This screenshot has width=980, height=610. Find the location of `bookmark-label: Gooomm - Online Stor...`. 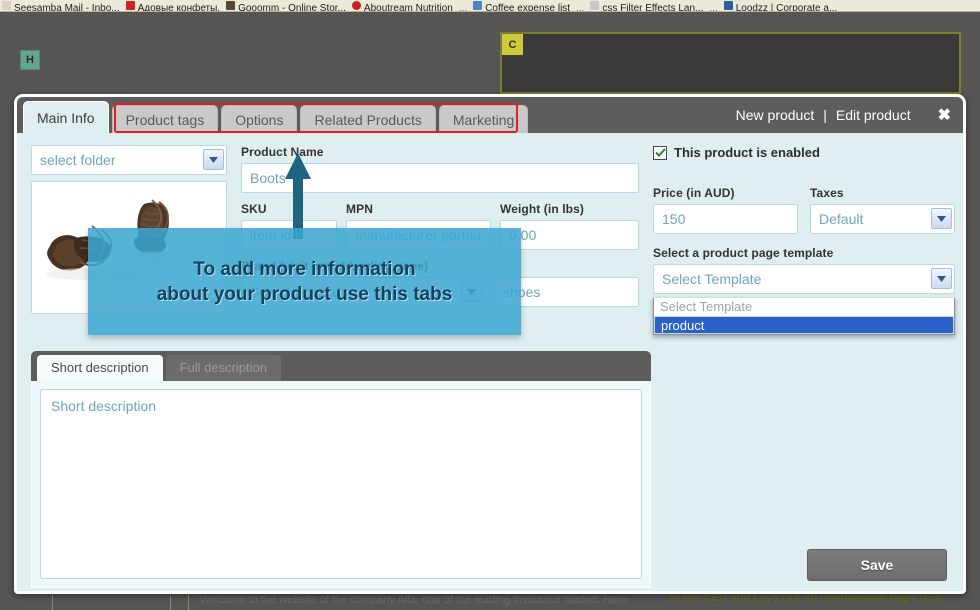

bookmark-label: Gooomm - Online Stor... is located at coordinates (292, 7).